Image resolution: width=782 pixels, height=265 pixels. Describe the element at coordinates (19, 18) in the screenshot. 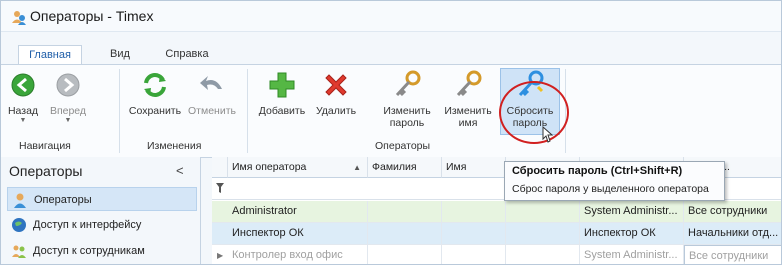

I see `app-icon` at that location.